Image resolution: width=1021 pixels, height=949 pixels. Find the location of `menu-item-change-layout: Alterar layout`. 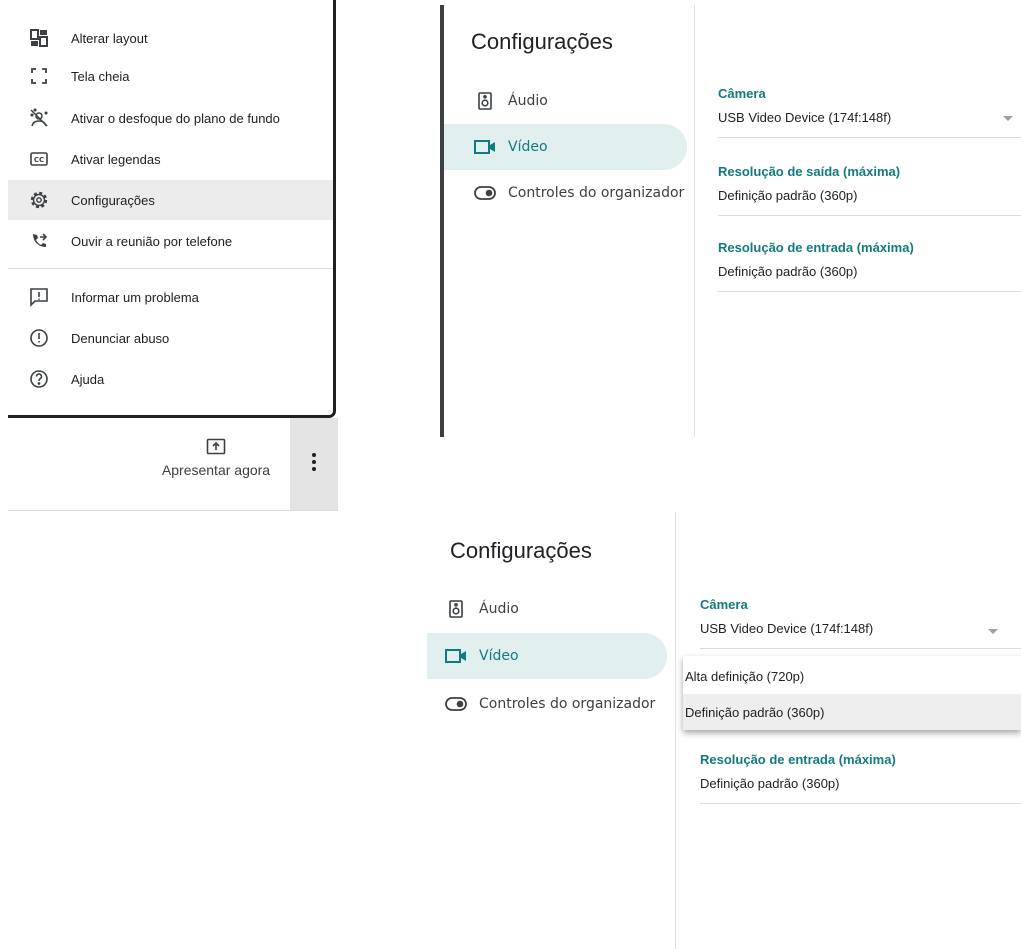

menu-item-change-layout: Alterar layout is located at coordinates (170, 38).